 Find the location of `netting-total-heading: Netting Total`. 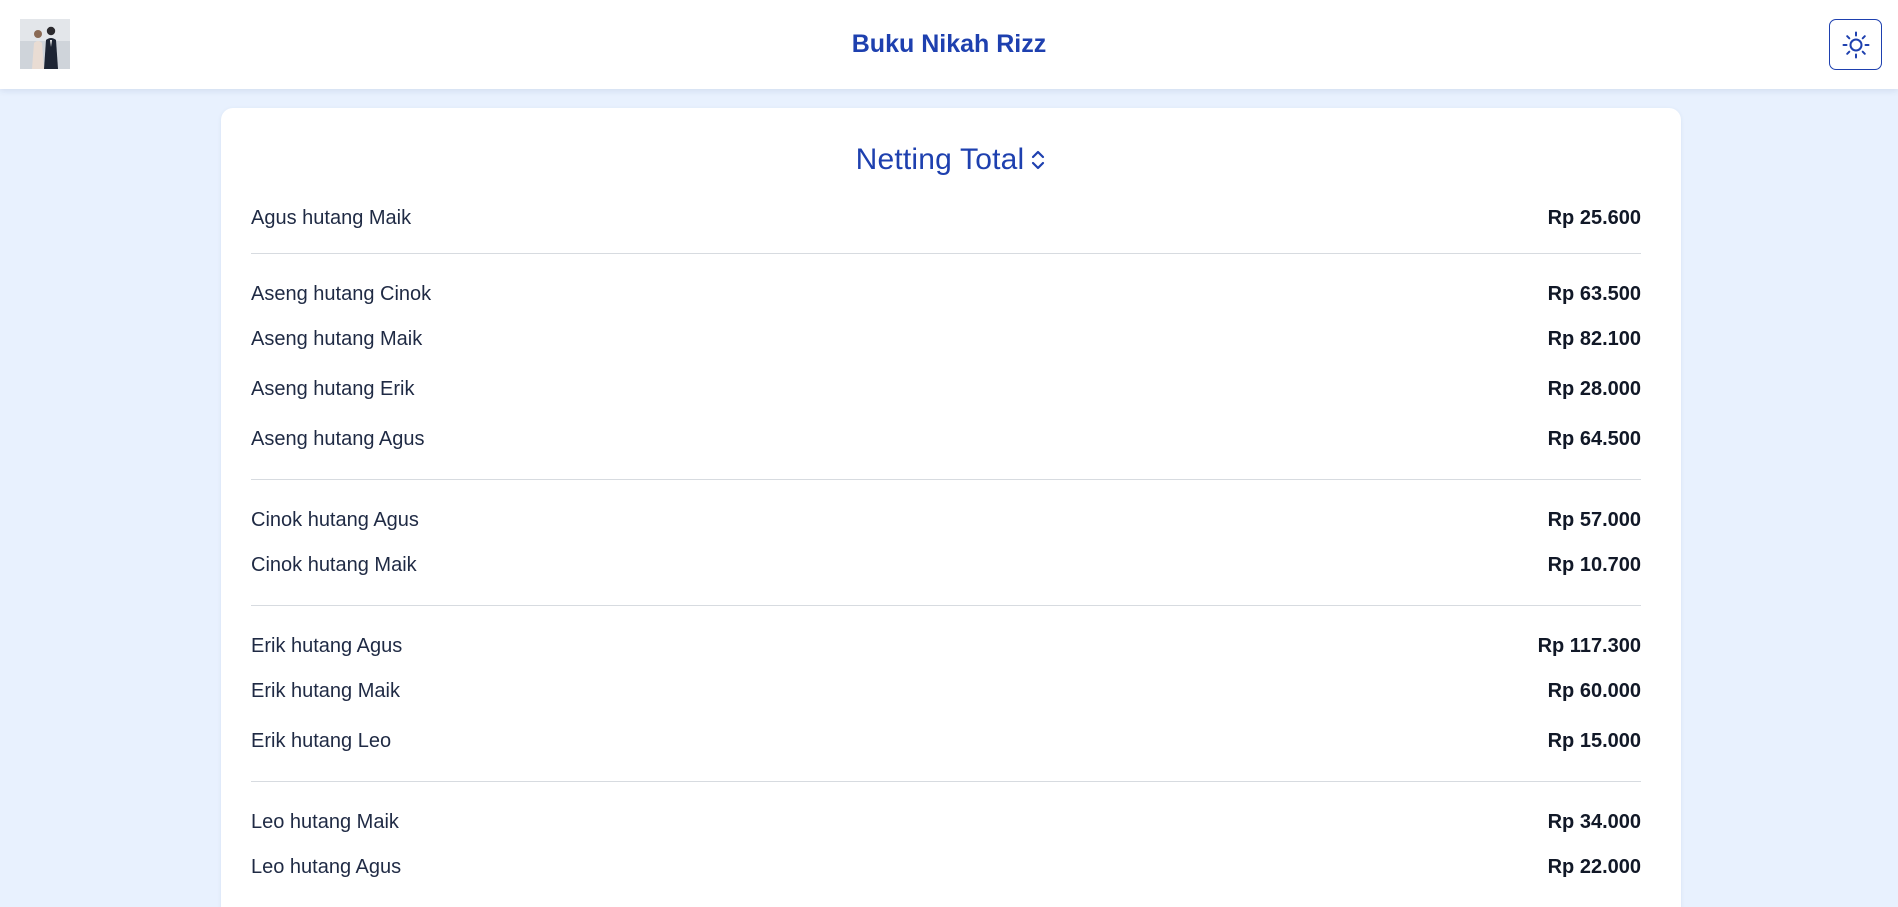

netting-total-heading: Netting Total is located at coordinates (951, 160).